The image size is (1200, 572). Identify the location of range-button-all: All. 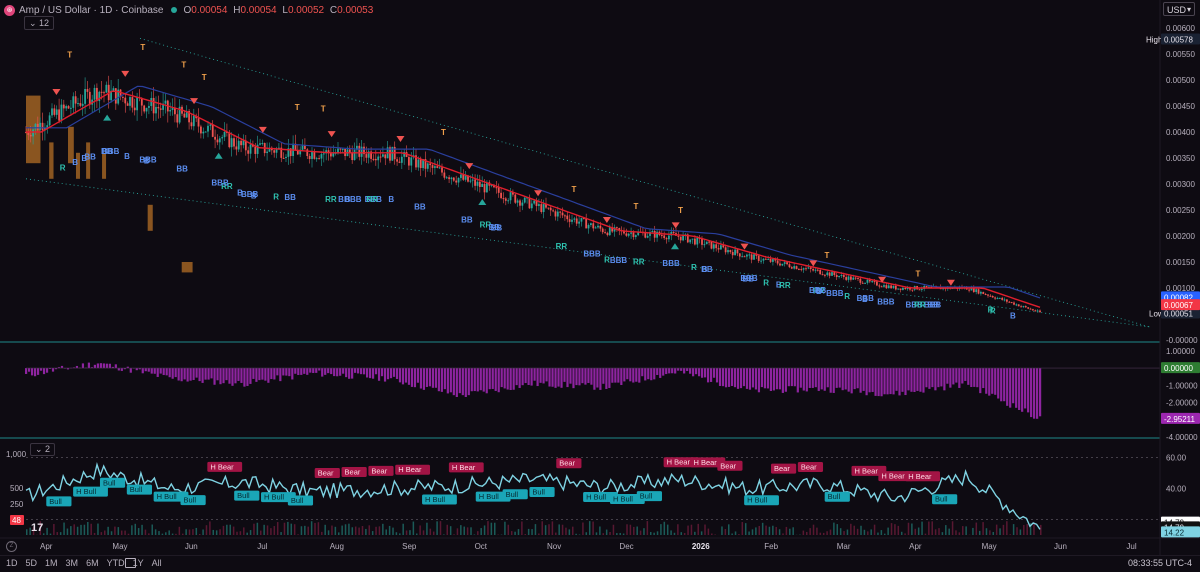
(157, 563).